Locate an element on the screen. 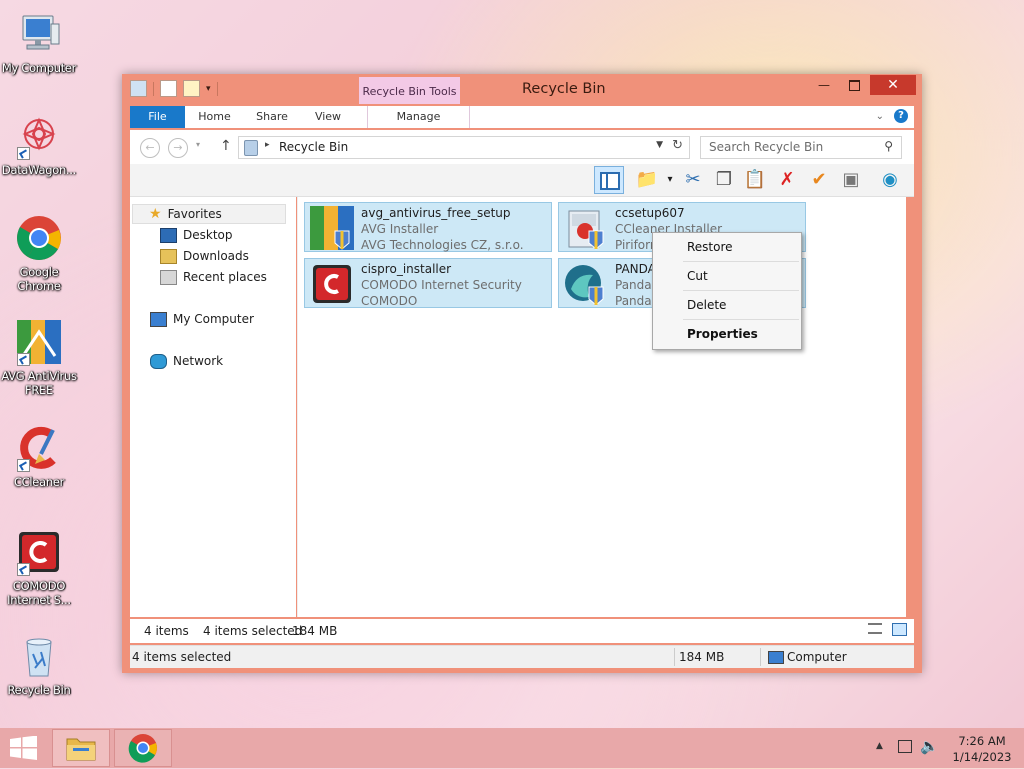  network-icon is located at coordinates (158, 361).